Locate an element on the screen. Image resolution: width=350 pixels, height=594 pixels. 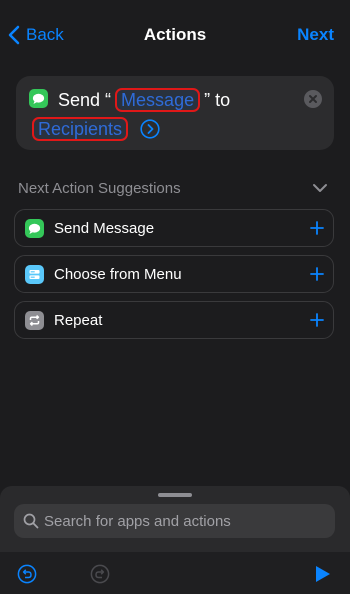
chevron-down-icon is located at coordinates (320, 188).